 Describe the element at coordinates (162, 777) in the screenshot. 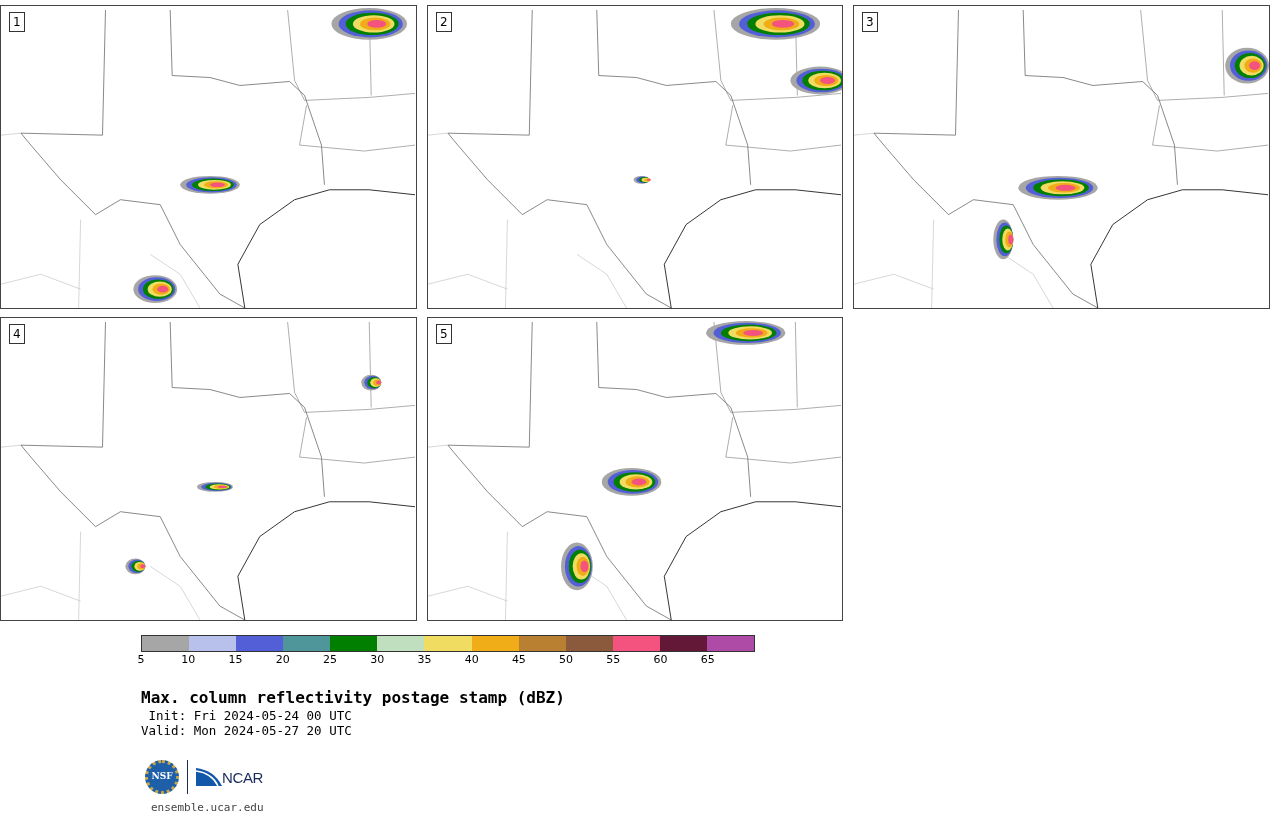

I see `nsf-logo: NSF` at that location.